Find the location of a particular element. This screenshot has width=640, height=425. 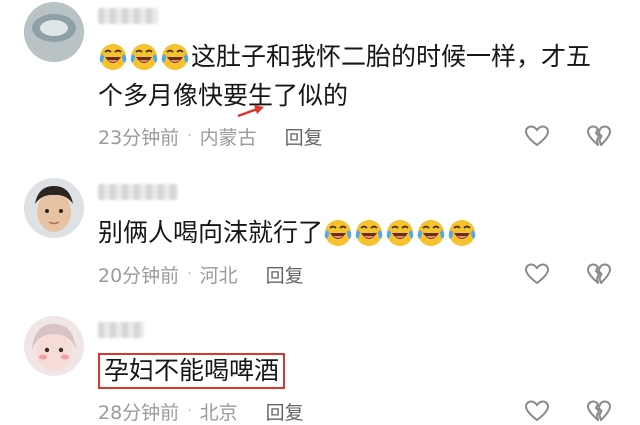

annotation-arrow is located at coordinates (250, 111).